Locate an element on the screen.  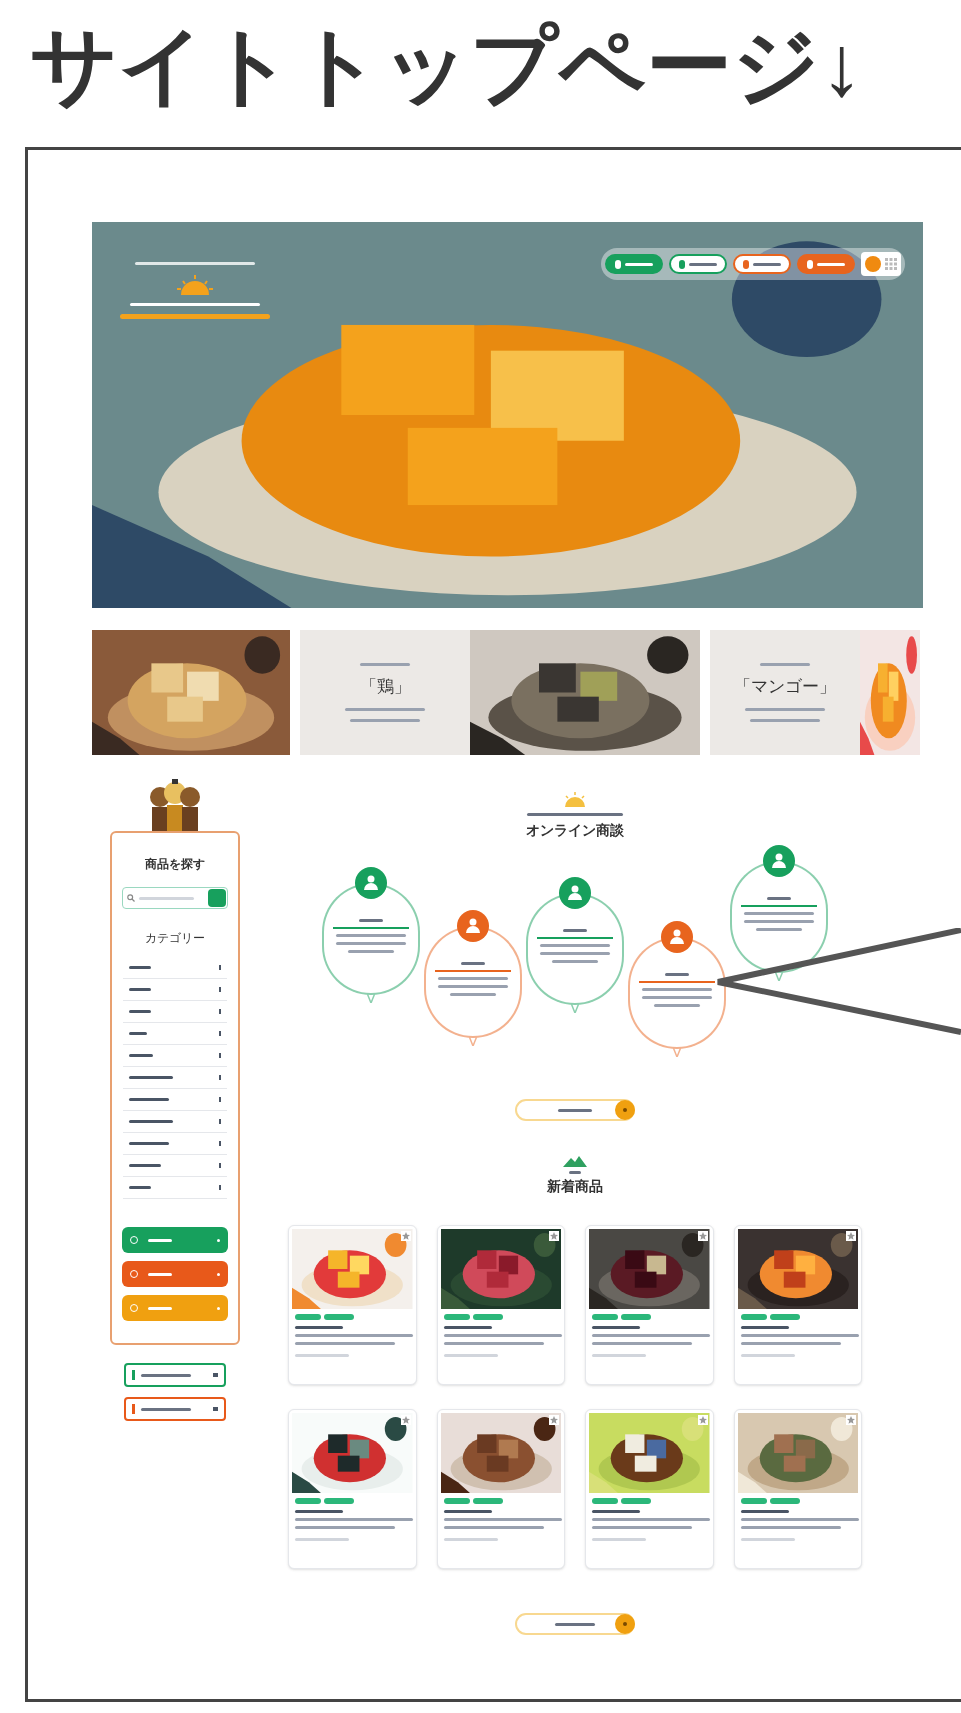
search-icon is located at coordinates (131, 898).